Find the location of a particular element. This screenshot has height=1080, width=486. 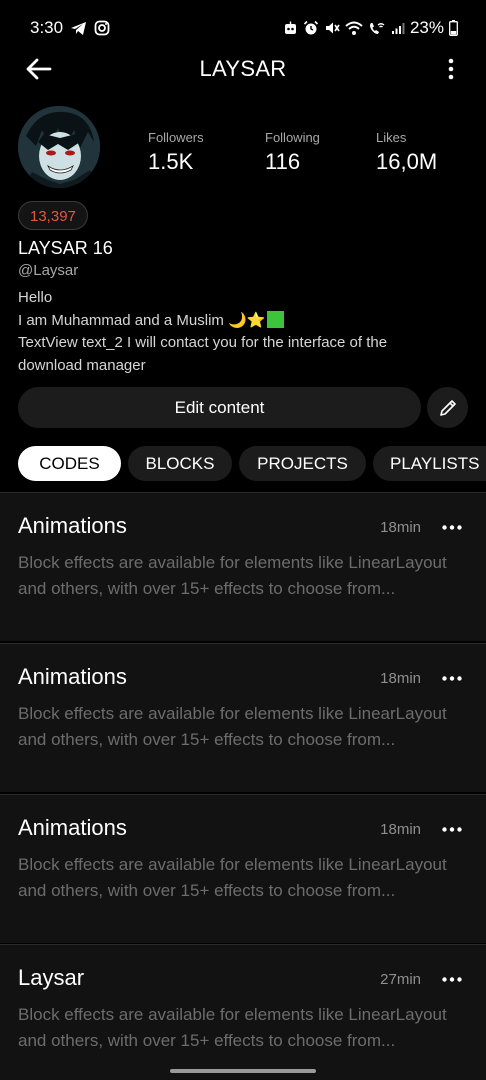

tab-blocks: BLOCKS is located at coordinates (180, 463).